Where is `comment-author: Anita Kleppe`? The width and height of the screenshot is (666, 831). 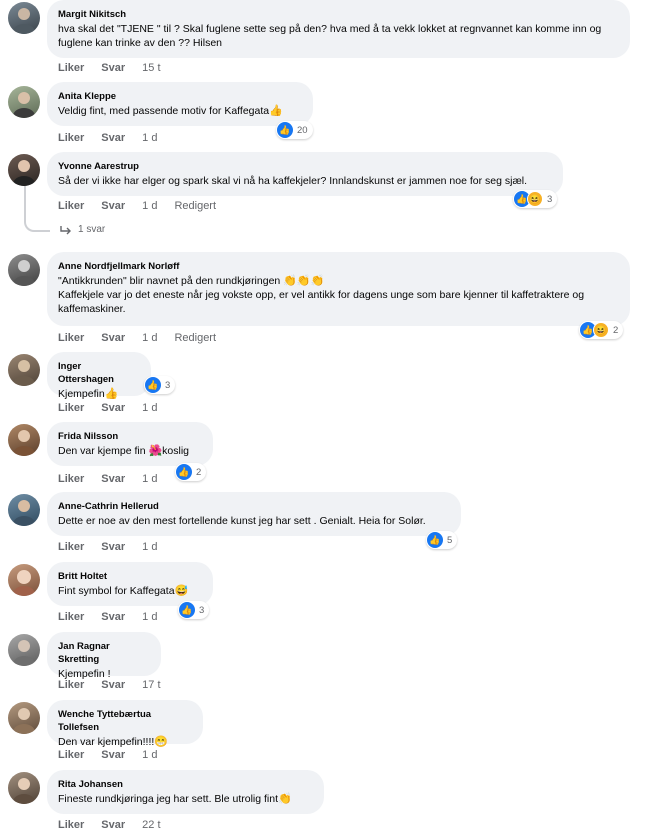
comment-author: Anita Kleppe is located at coordinates (179, 96).